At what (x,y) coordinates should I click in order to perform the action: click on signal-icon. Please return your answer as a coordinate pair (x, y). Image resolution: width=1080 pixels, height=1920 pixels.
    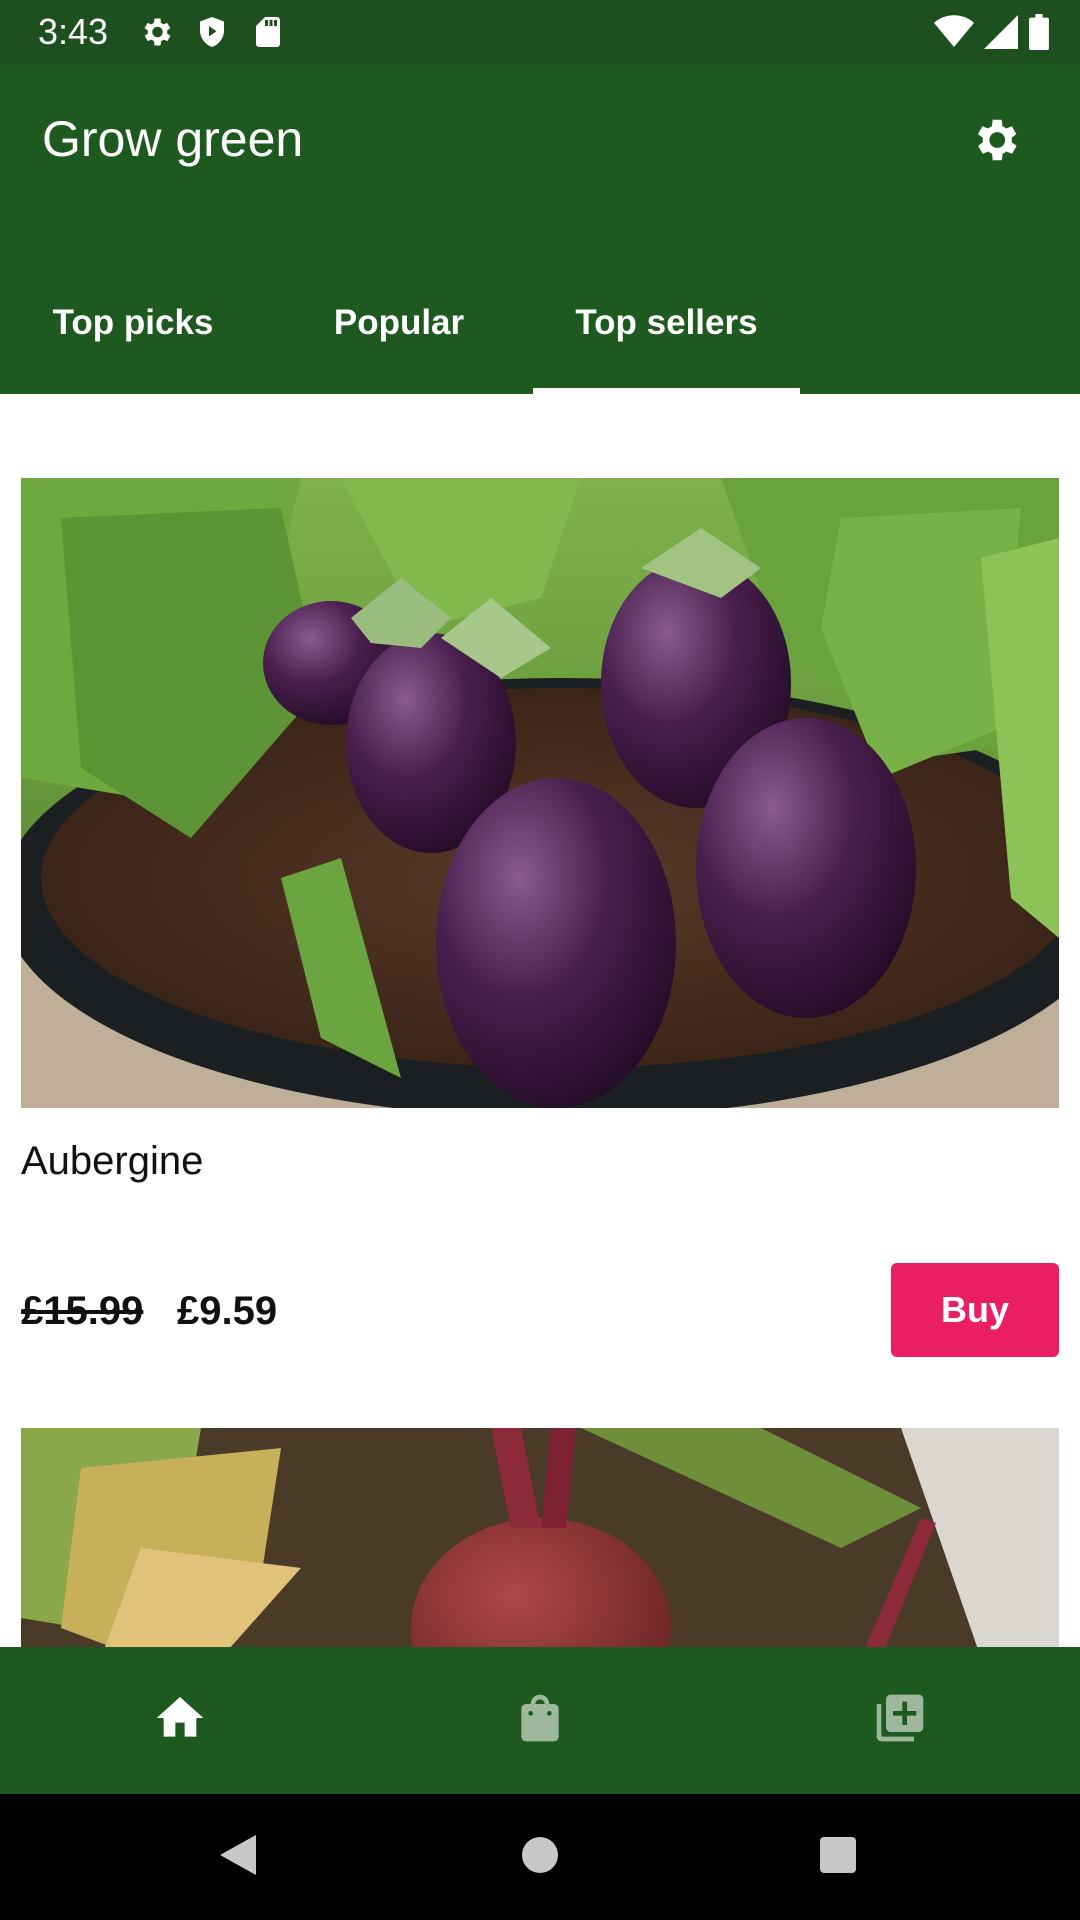
    Looking at the image, I should click on (1001, 32).